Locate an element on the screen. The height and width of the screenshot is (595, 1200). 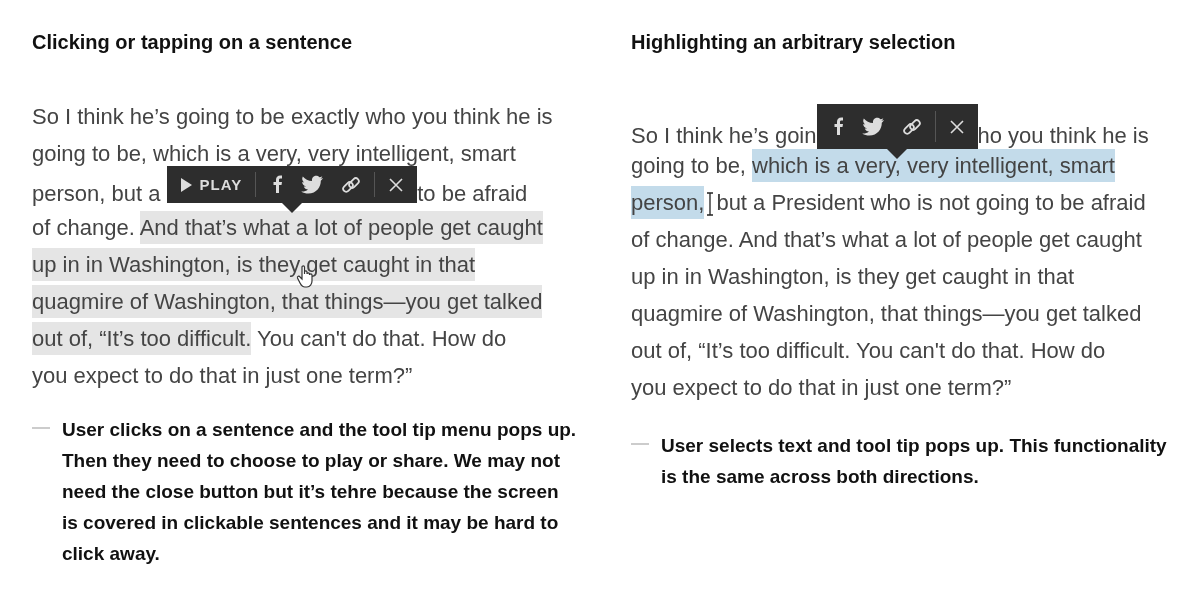
text-cursor-icon is located at coordinates (710, 204).